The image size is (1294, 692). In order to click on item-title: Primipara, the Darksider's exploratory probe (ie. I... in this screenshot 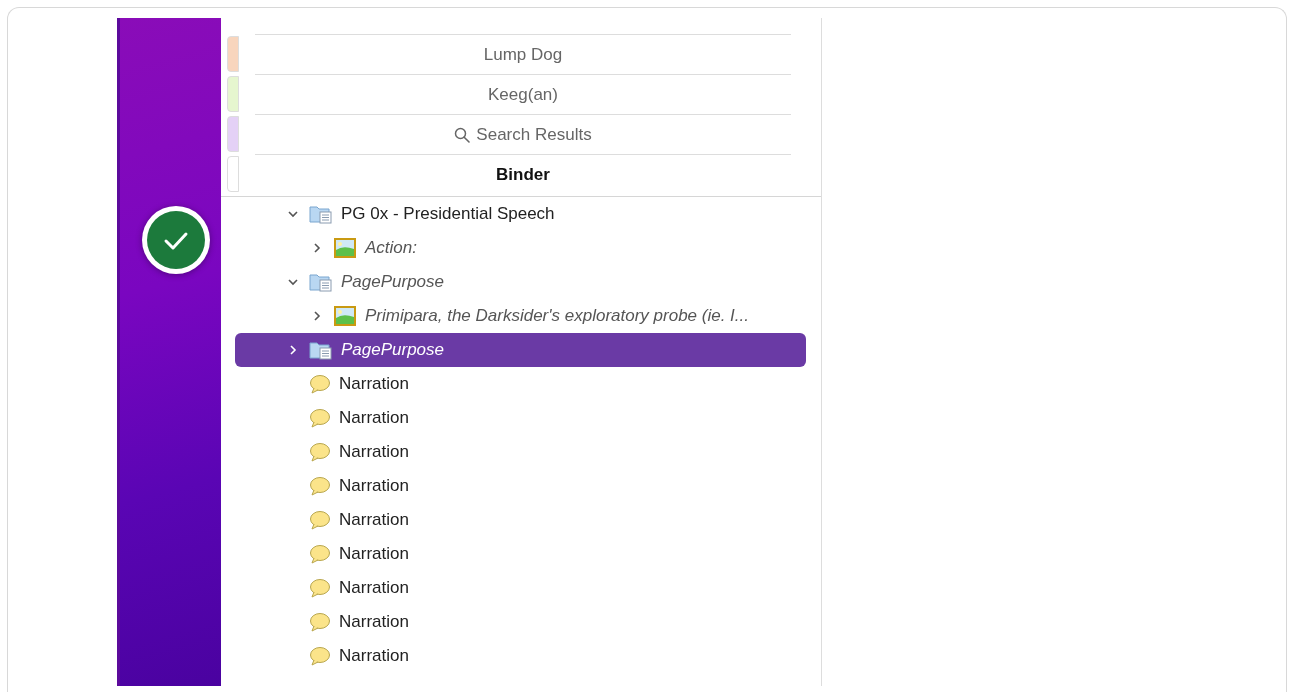, I will do `click(557, 316)`.